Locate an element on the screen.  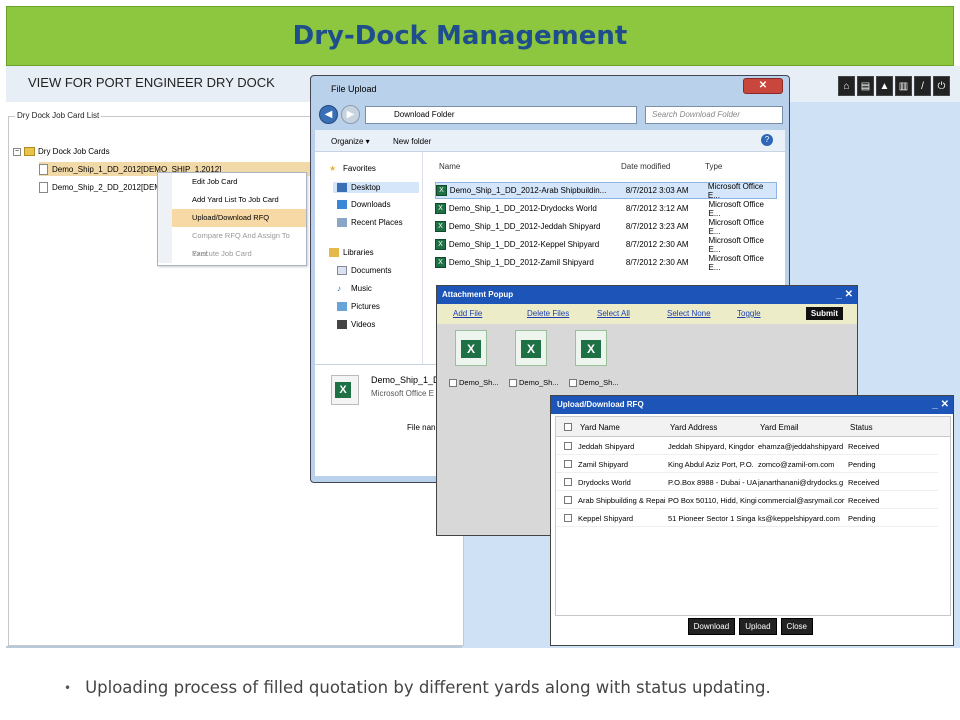
print-icon: ▤ is located at coordinates (865, 86).